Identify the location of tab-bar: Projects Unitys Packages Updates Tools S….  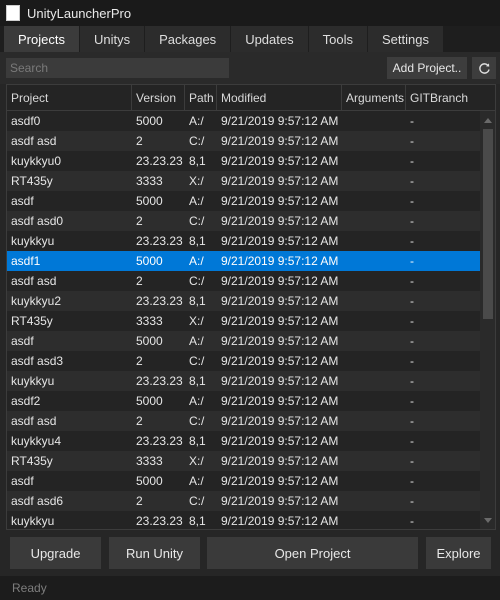
(250, 39).